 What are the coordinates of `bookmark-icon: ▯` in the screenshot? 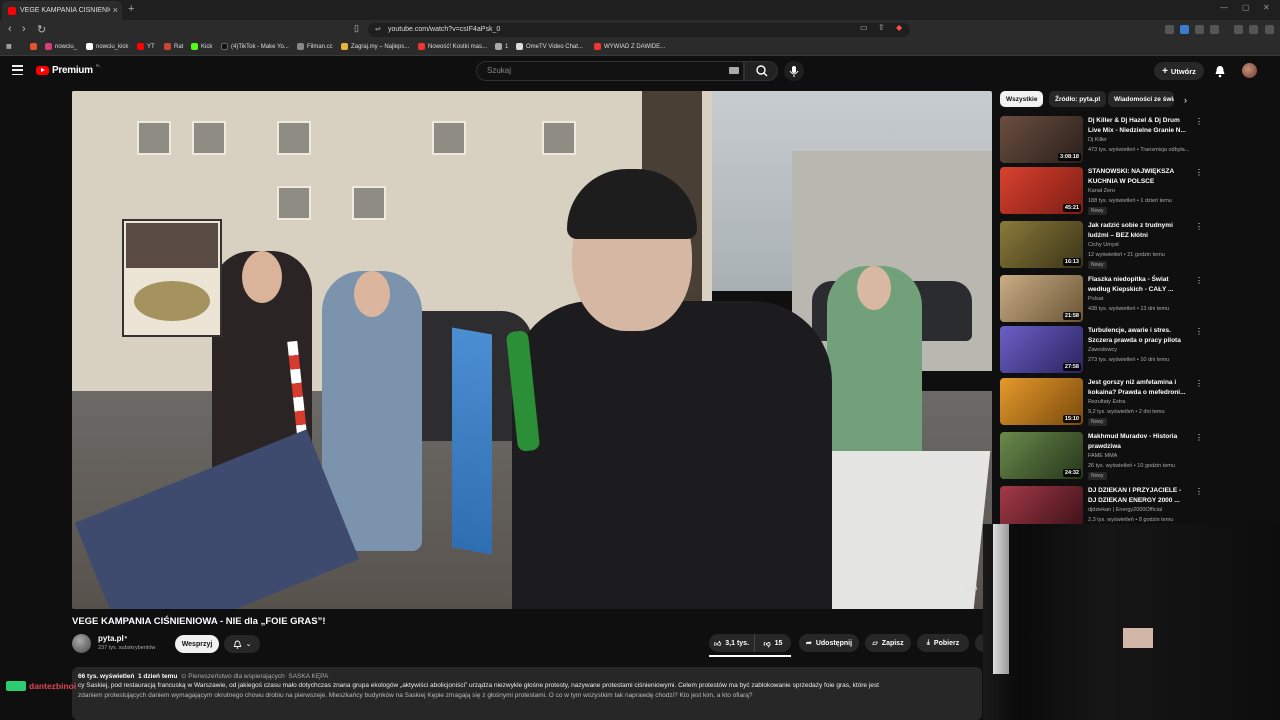 It's located at (356, 28).